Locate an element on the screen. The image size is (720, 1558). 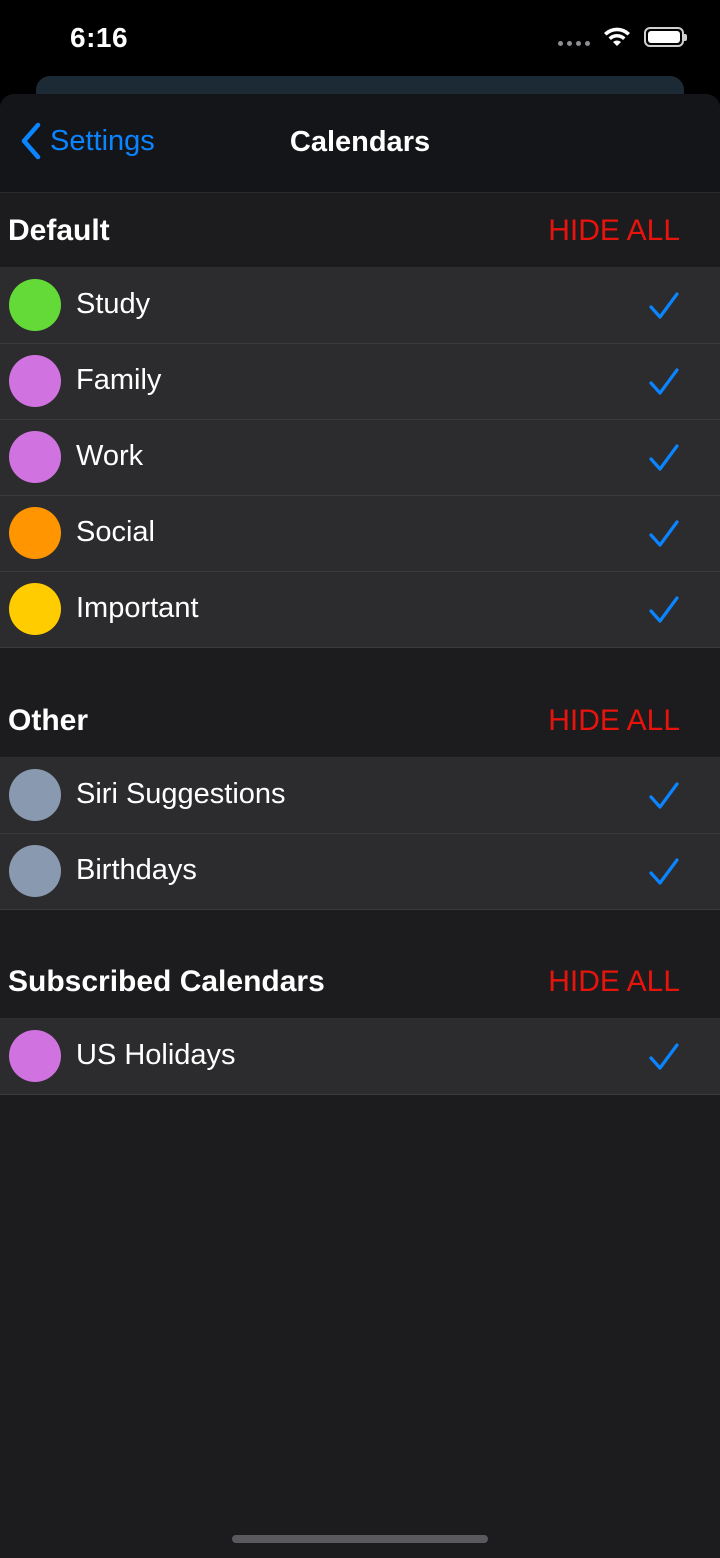
calendar-row-us-holidays: US Holidays is located at coordinates (360, 1057).